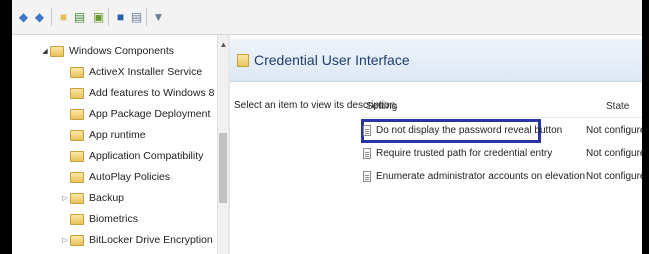 This screenshot has width=649, height=254. Describe the element at coordinates (158, 16) in the screenshot. I see `filter-icon: ▼` at that location.